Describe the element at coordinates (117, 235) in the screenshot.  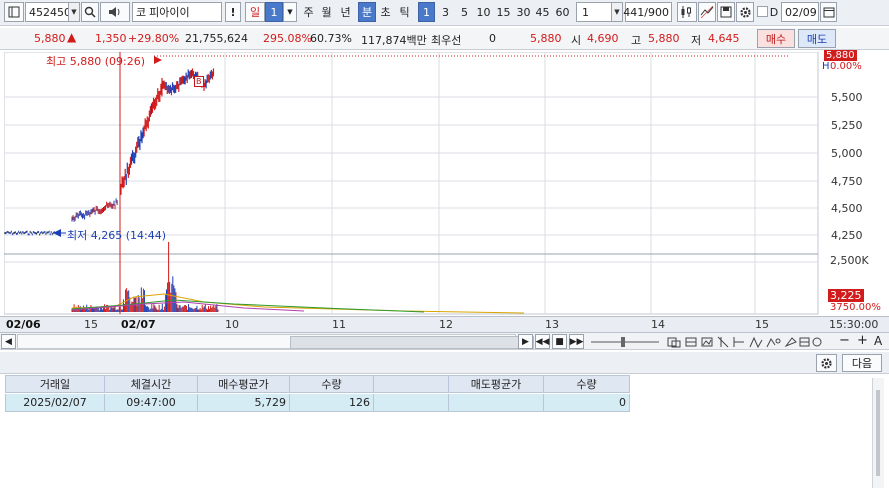
I see `low-annotation: 최저 4,265 (14:44)` at that location.